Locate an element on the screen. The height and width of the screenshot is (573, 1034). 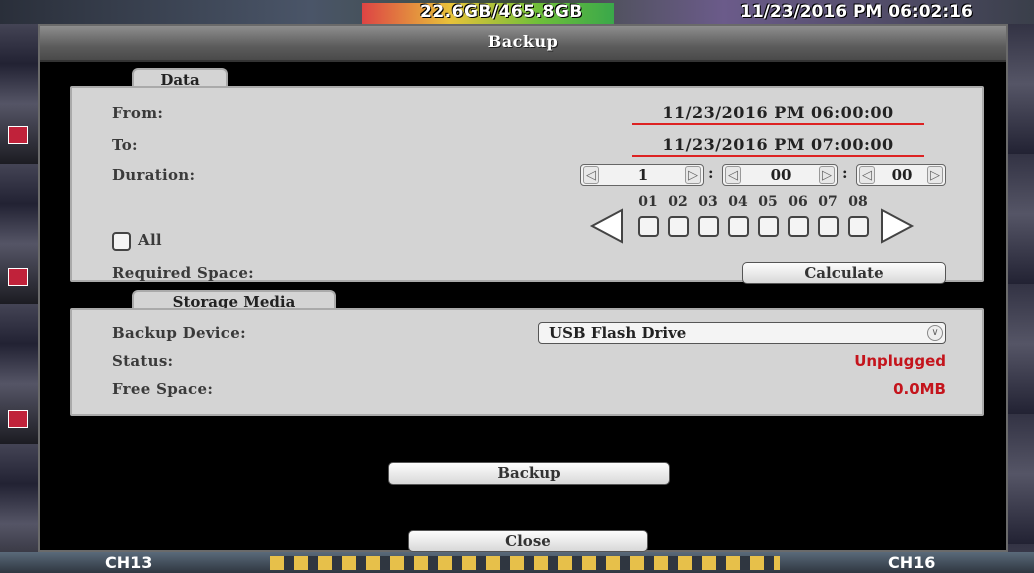
free-space-label: Free Space: is located at coordinates (163, 389).